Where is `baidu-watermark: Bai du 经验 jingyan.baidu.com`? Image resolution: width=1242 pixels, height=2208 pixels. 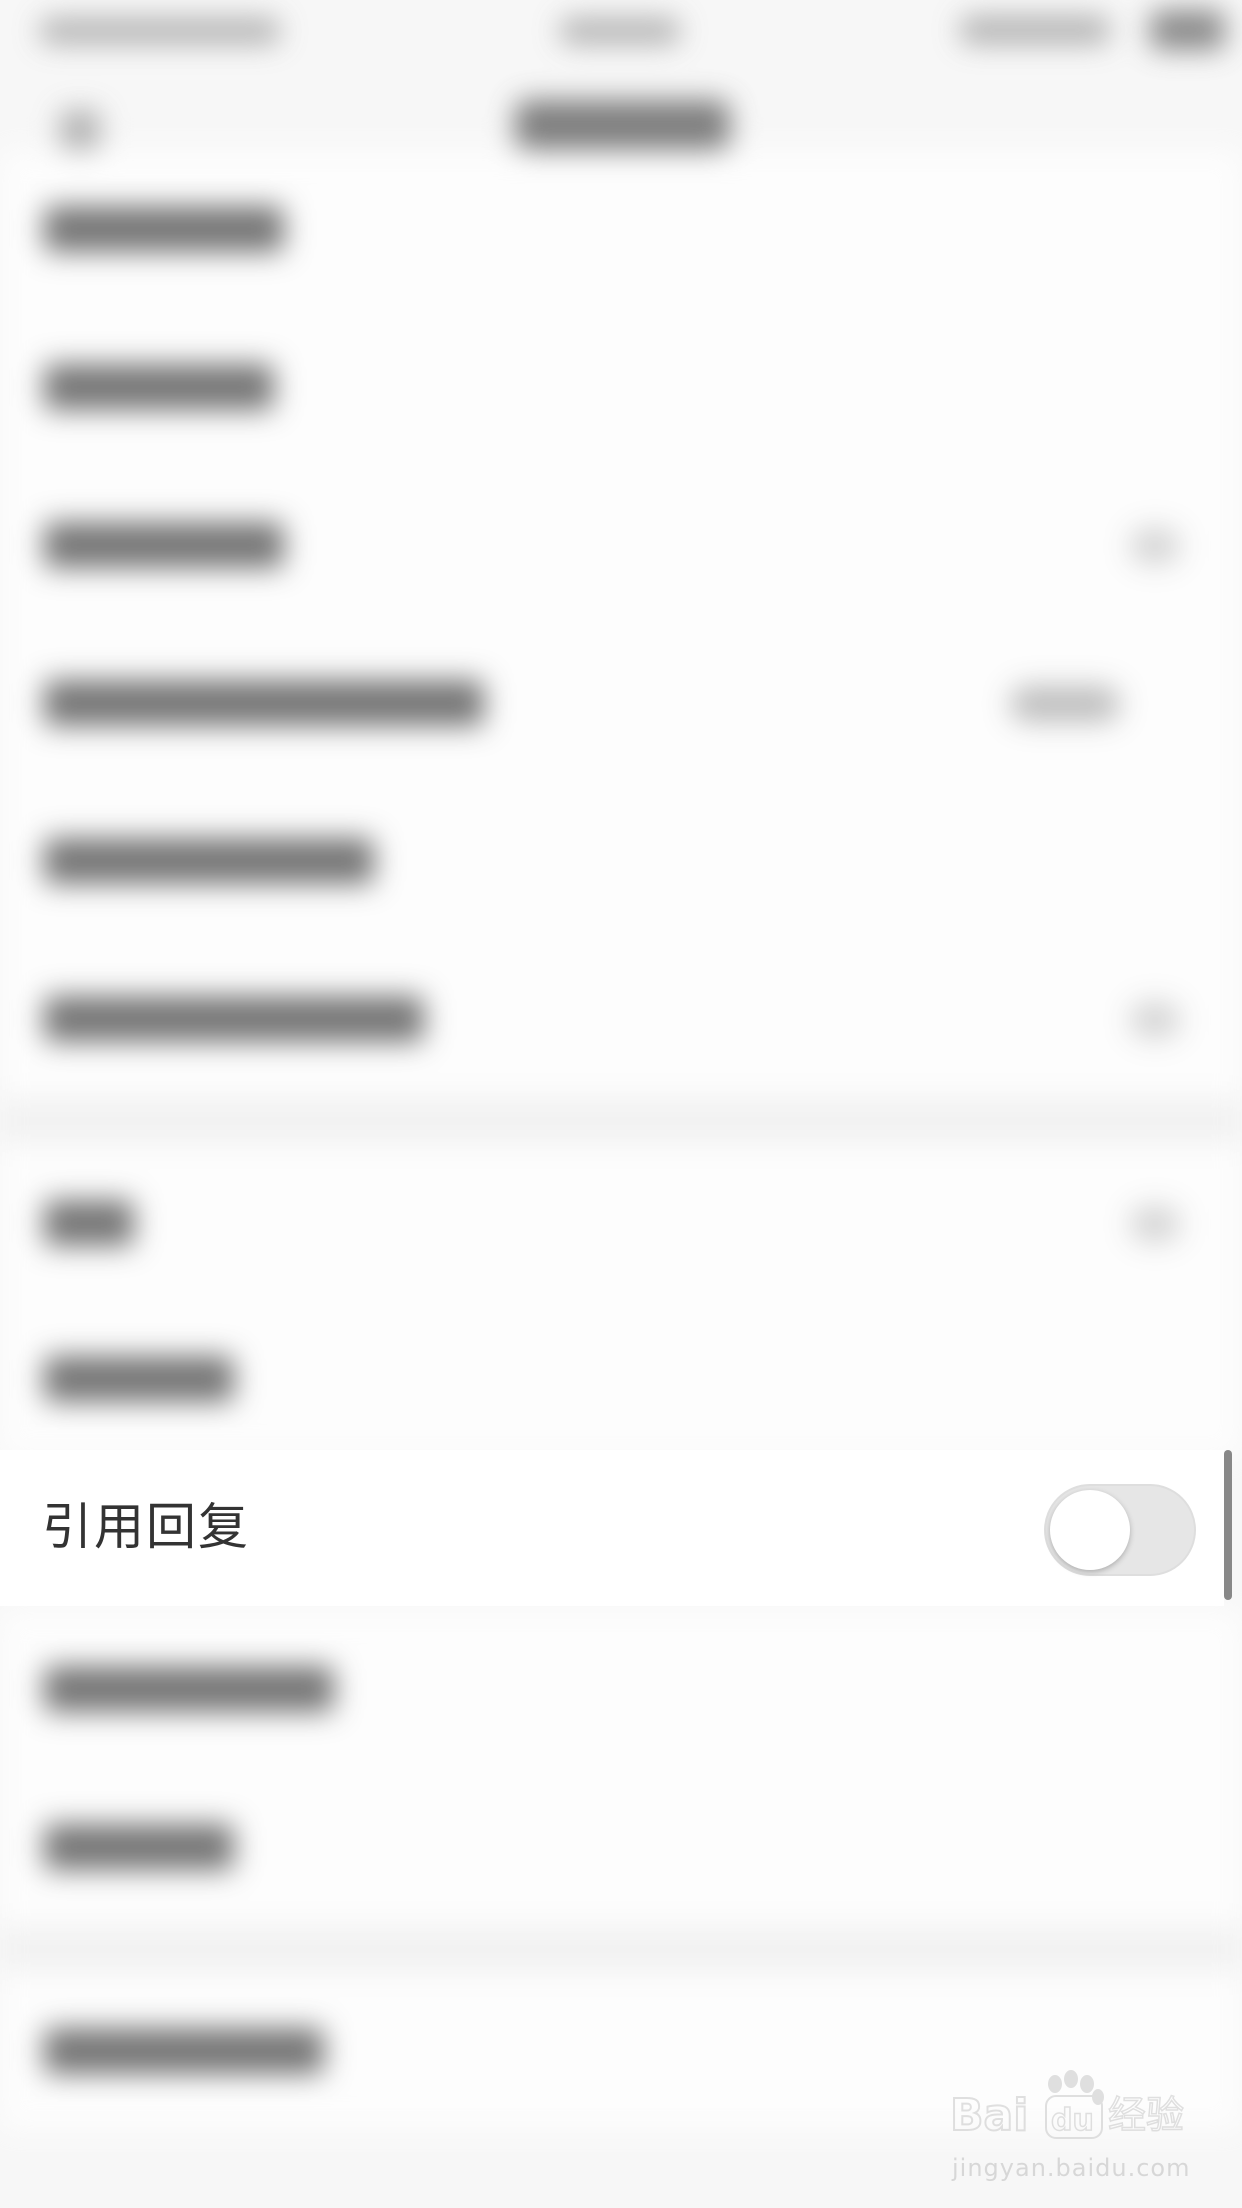
baidu-watermark: Bai du 经验 jingyan.baidu.com is located at coordinates (1080, 2130).